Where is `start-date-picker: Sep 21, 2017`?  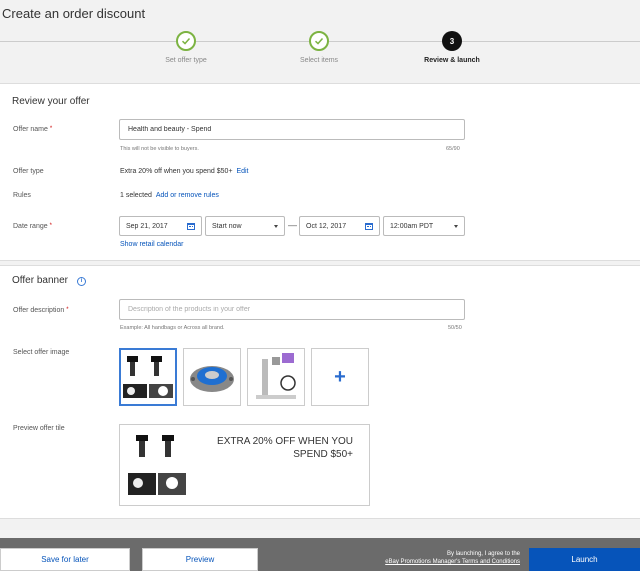 start-date-picker: Sep 21, 2017 is located at coordinates (160, 226).